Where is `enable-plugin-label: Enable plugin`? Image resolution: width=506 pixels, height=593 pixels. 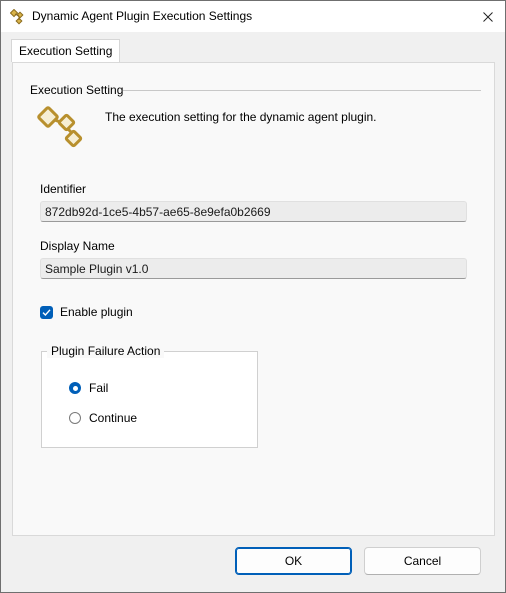
enable-plugin-label: Enable plugin is located at coordinates (96, 312).